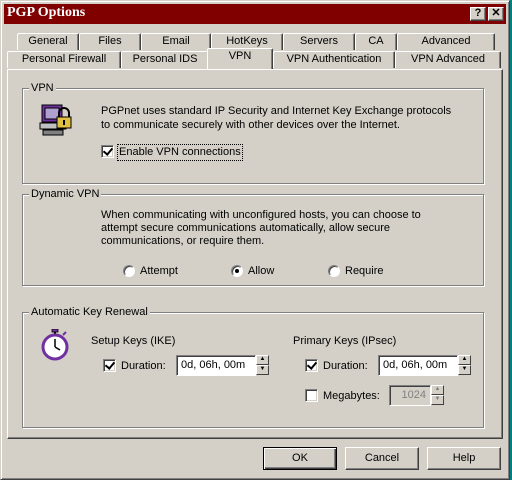 This screenshot has height=480, width=512. Describe the element at coordinates (345, 366) in the screenshot. I see `primary-duration-label: Duration:` at that location.